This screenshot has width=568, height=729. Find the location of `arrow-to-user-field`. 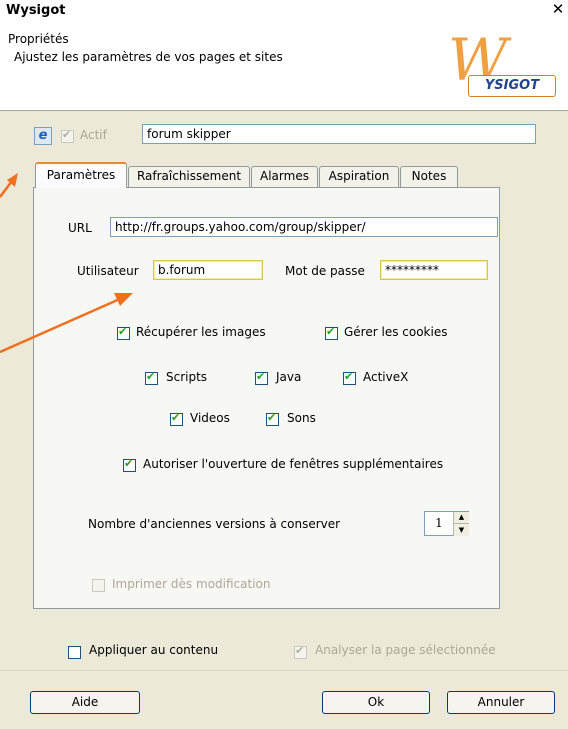

arrow-to-user-field is located at coordinates (66, 323).